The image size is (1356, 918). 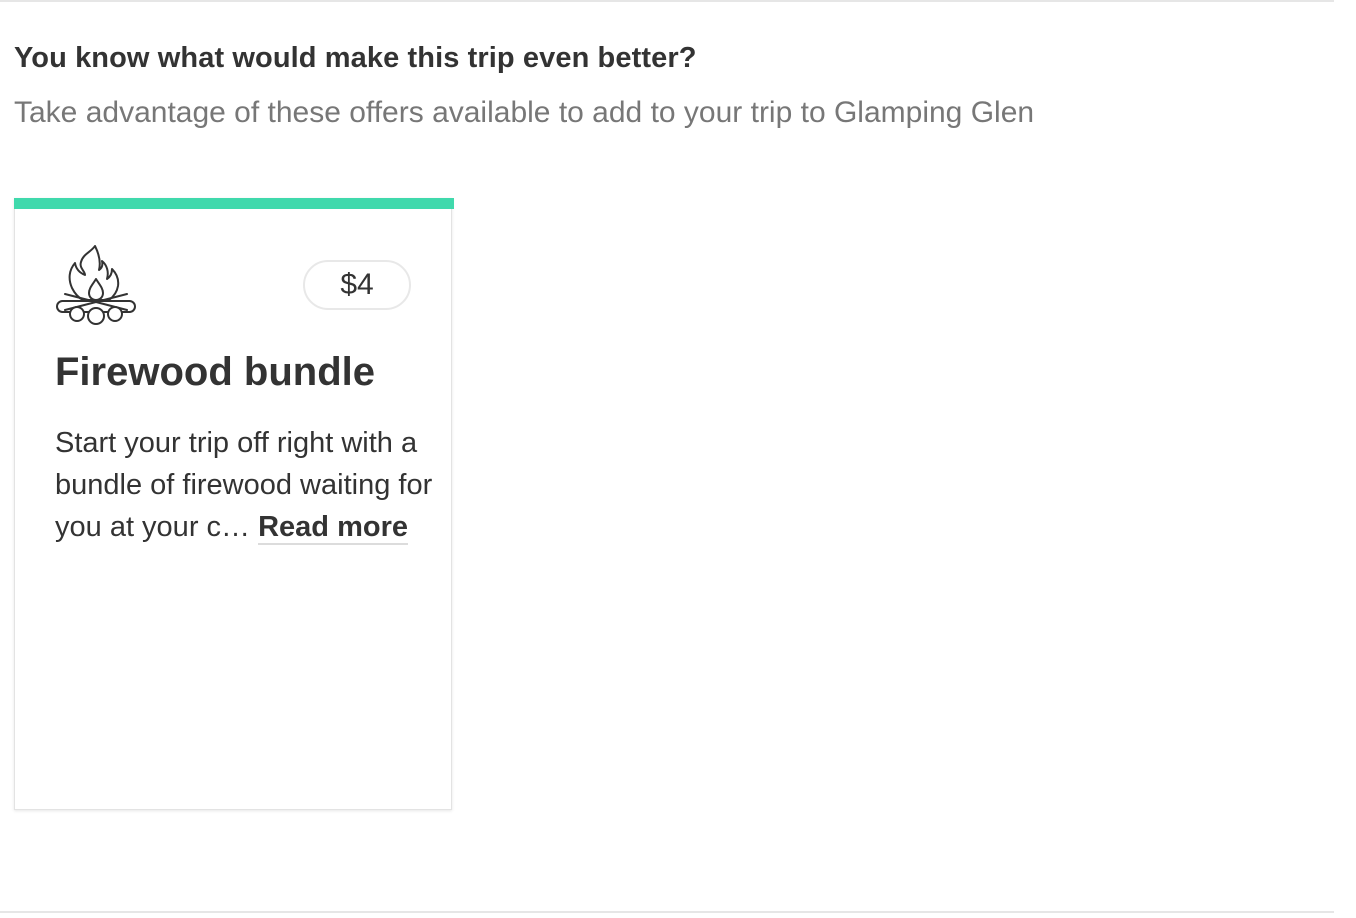 I want to click on price-badge: $4, so click(x=357, y=285).